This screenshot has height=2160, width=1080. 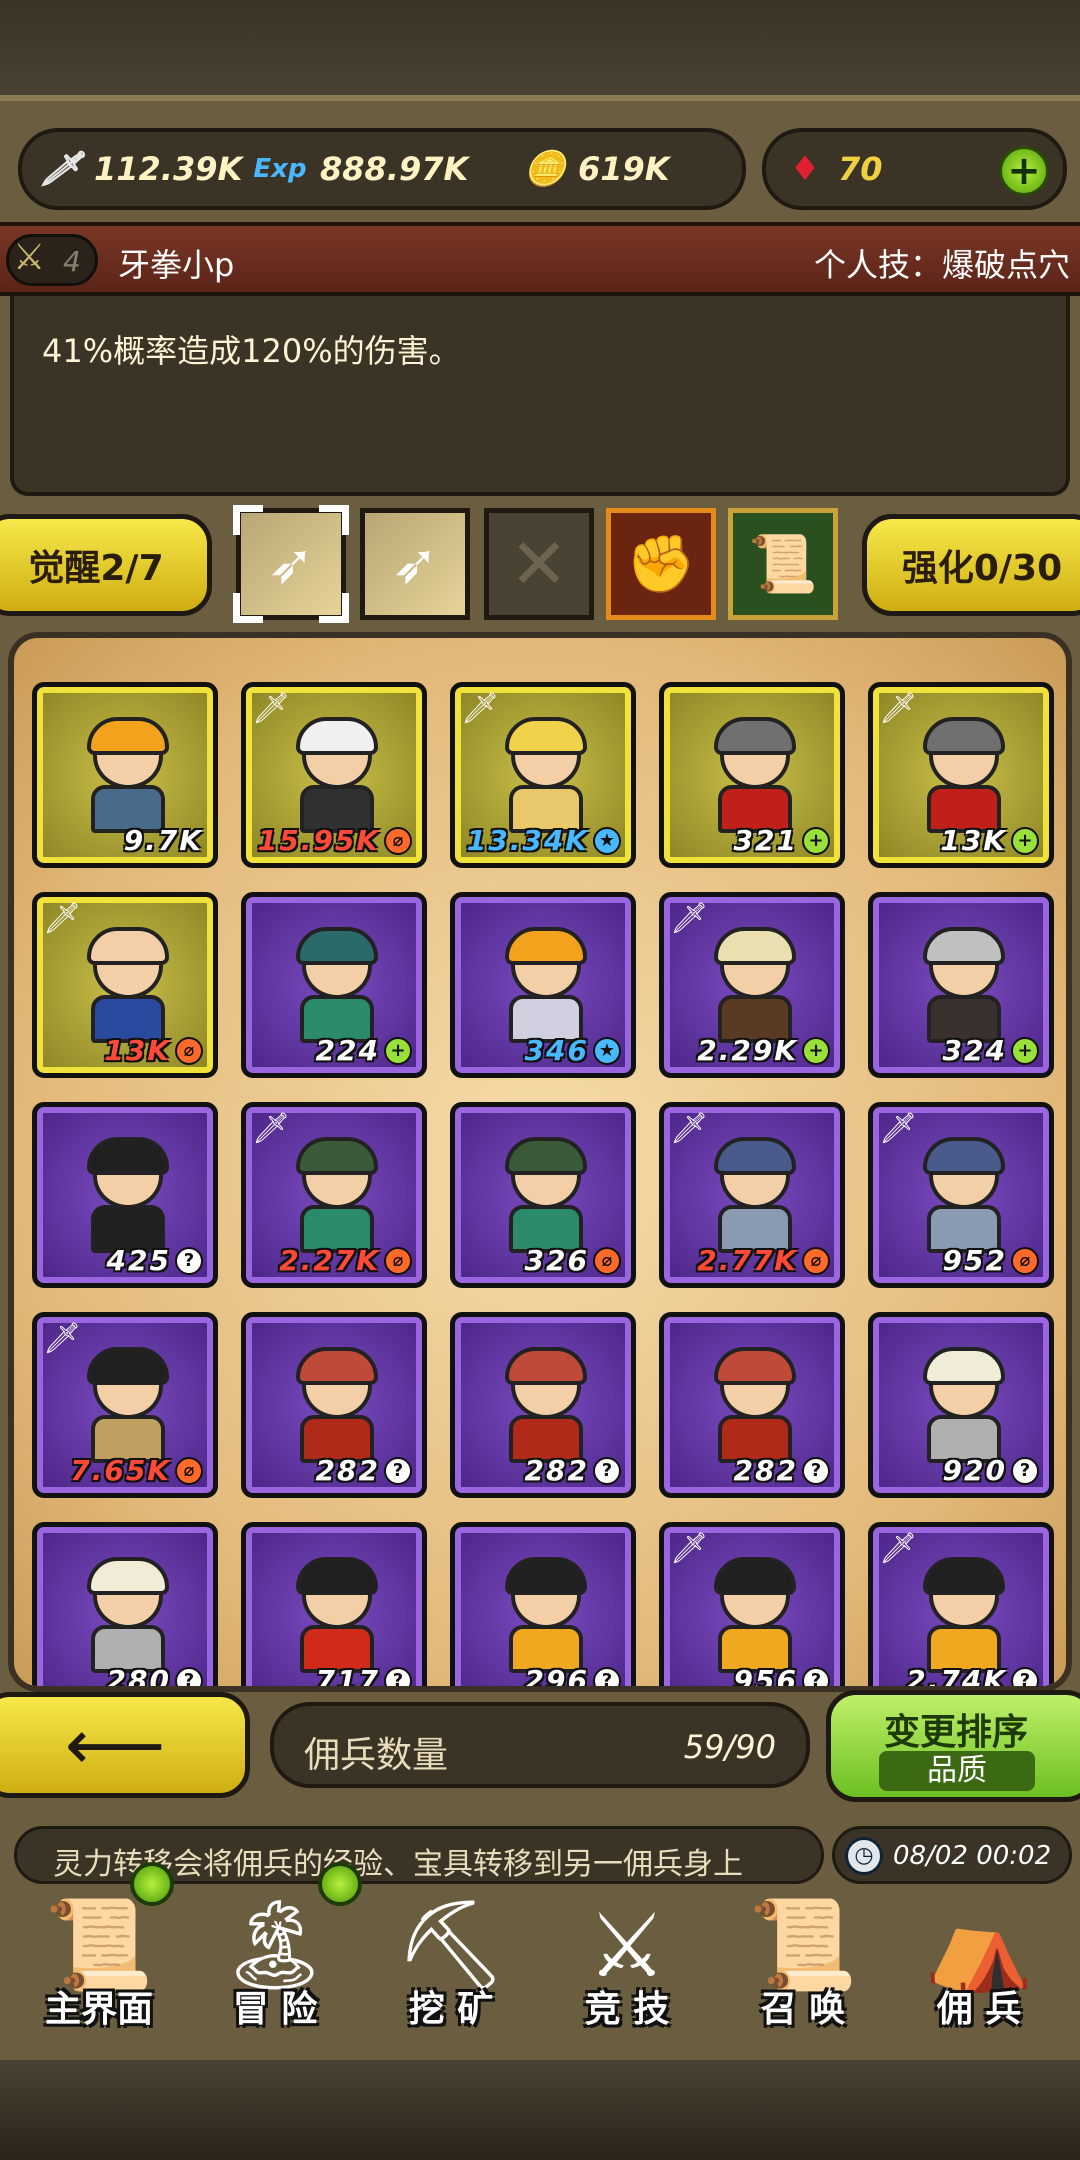 I want to click on mercenary-card: 224 +, so click(x=334, y=985).